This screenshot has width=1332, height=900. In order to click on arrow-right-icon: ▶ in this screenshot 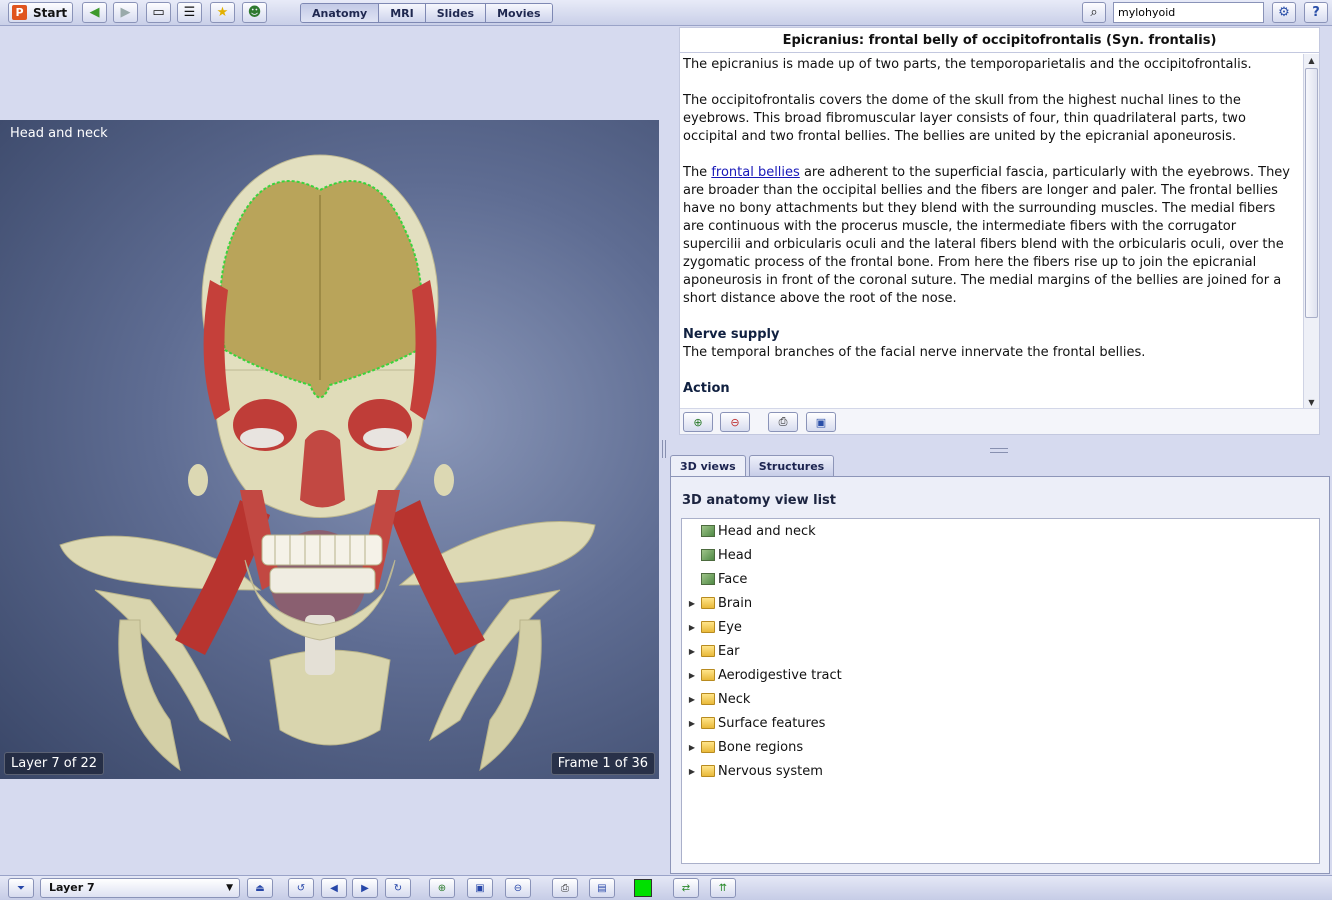, I will do `click(365, 888)`.